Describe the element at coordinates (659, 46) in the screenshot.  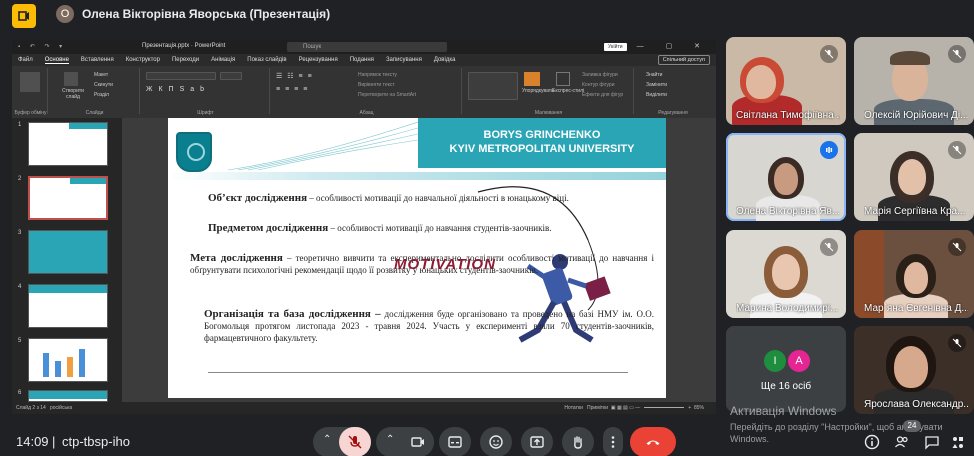
I see `window-controls: ▭ — ▢ ✕` at that location.